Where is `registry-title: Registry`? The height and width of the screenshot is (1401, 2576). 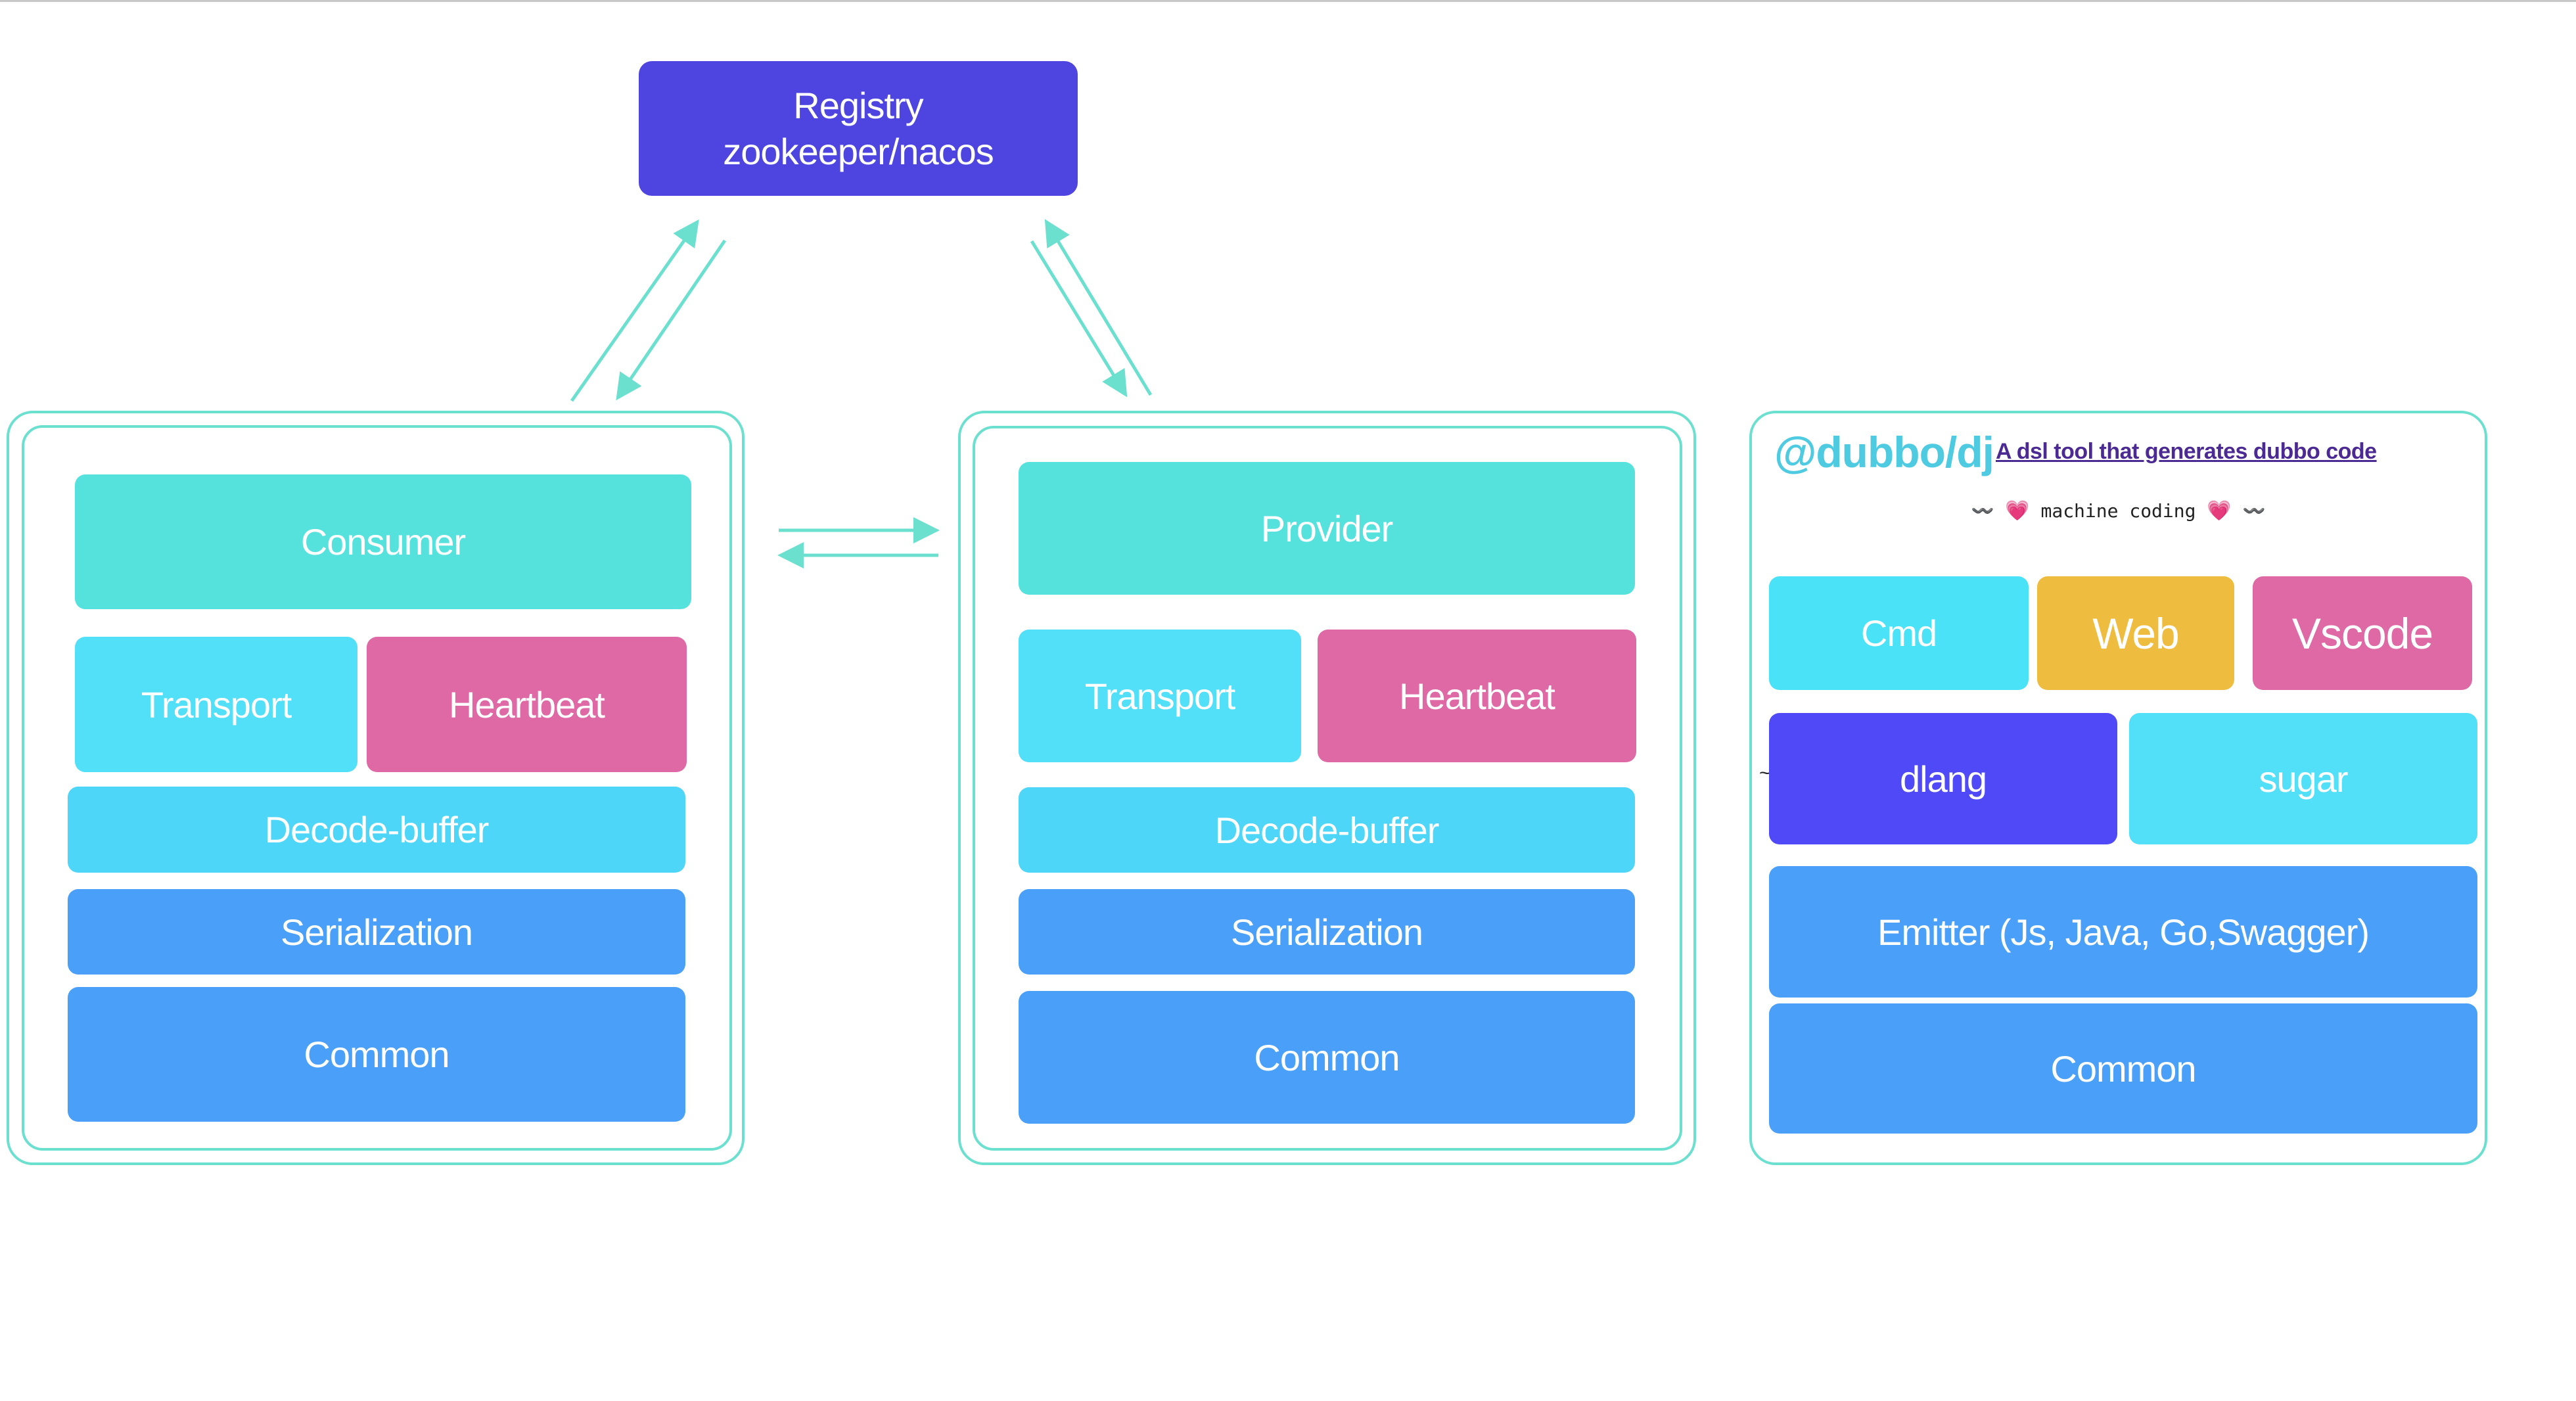
registry-title: Registry is located at coordinates (858, 105).